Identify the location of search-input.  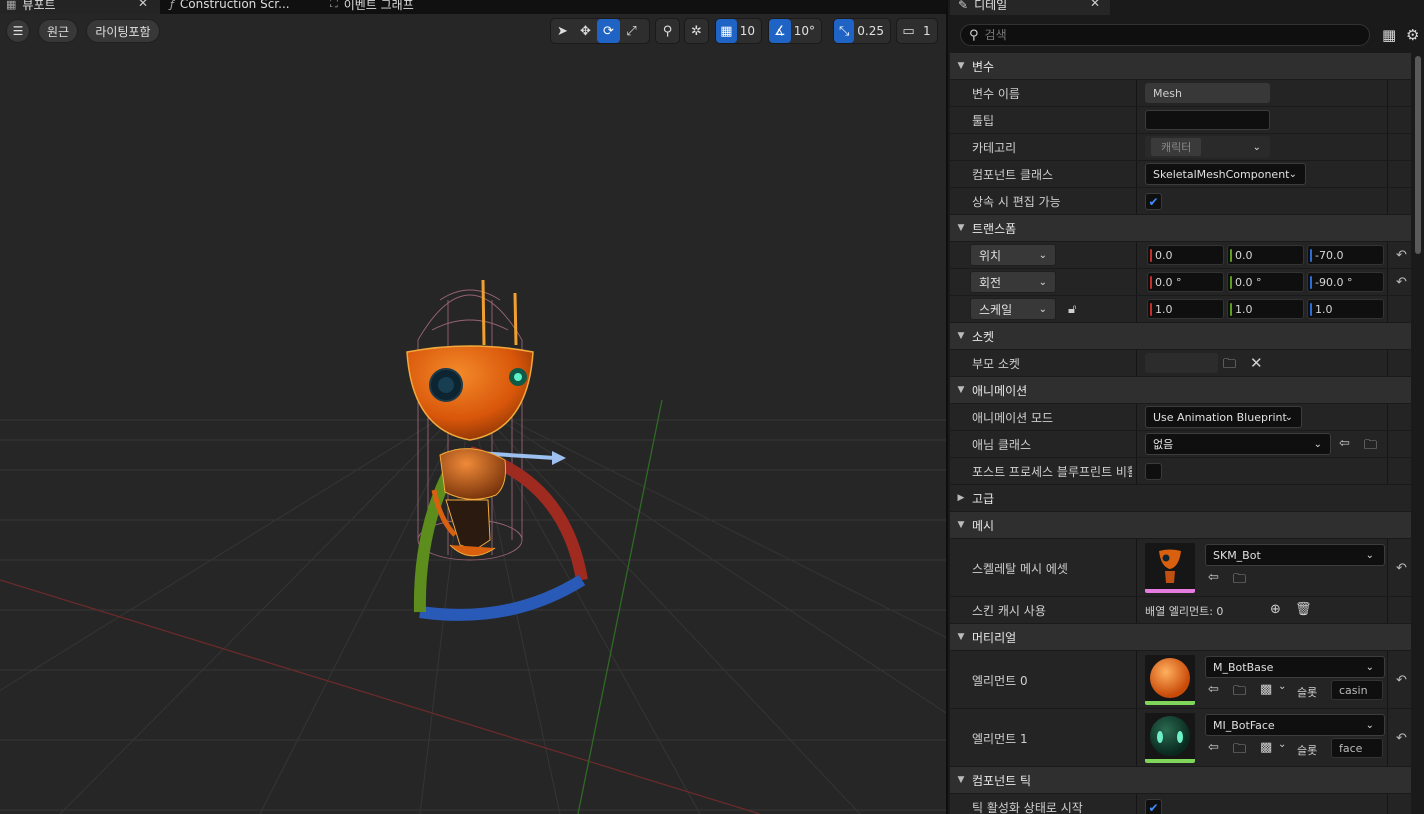
(1164, 35).